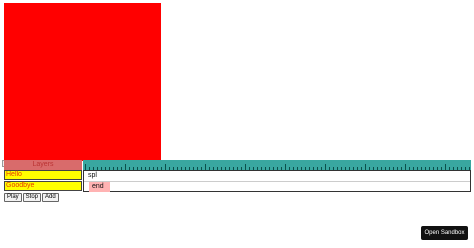 This screenshot has width=474, height=248. I want to click on layer-goodbye: Goodbye, so click(43, 186).